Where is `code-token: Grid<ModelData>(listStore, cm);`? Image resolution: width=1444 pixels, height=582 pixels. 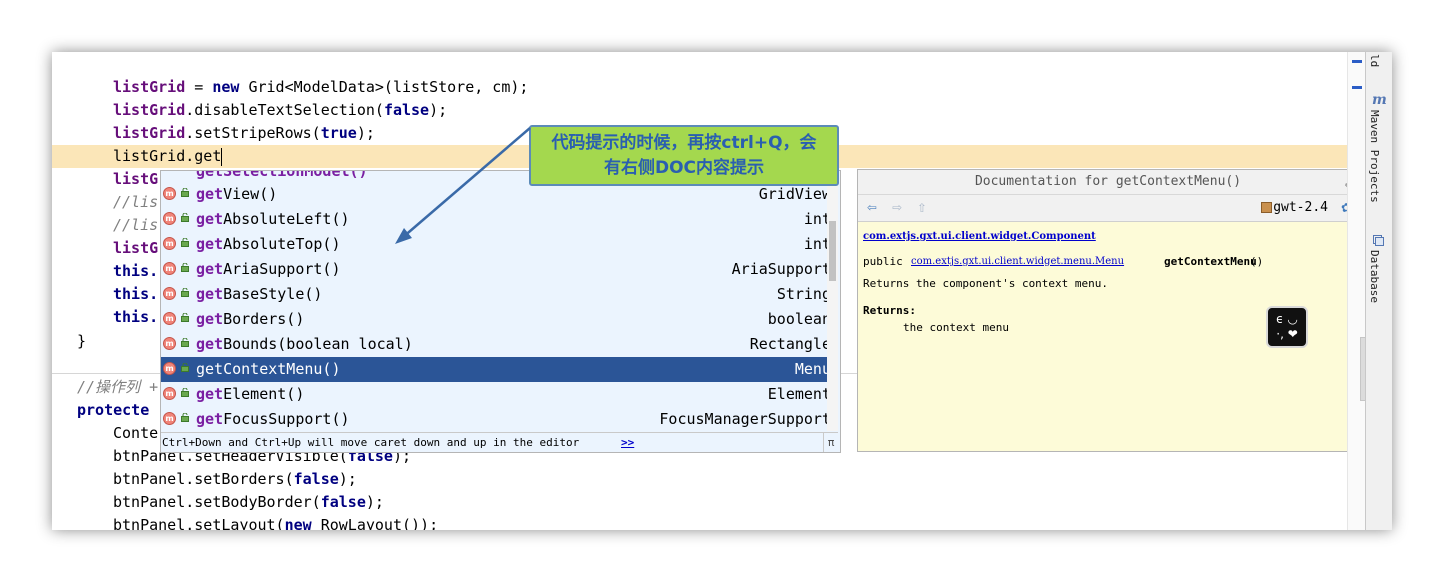
code-token: Grid<ModelData>(listStore, cm); is located at coordinates (384, 87).